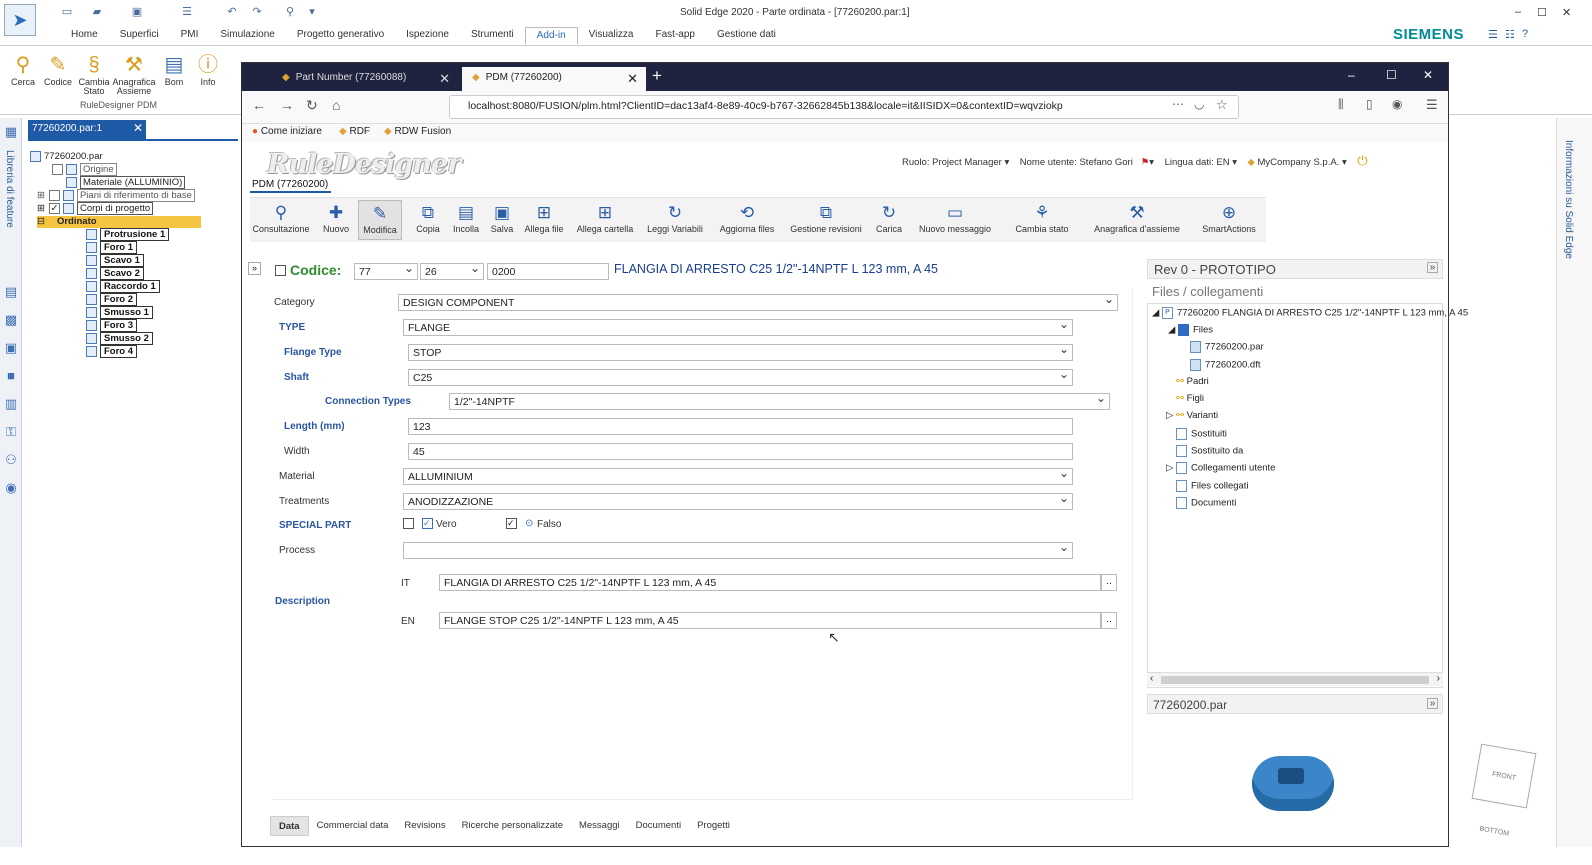  What do you see at coordinates (1432, 703) in the screenshot?
I see `collapse-icon: »` at bounding box center [1432, 703].